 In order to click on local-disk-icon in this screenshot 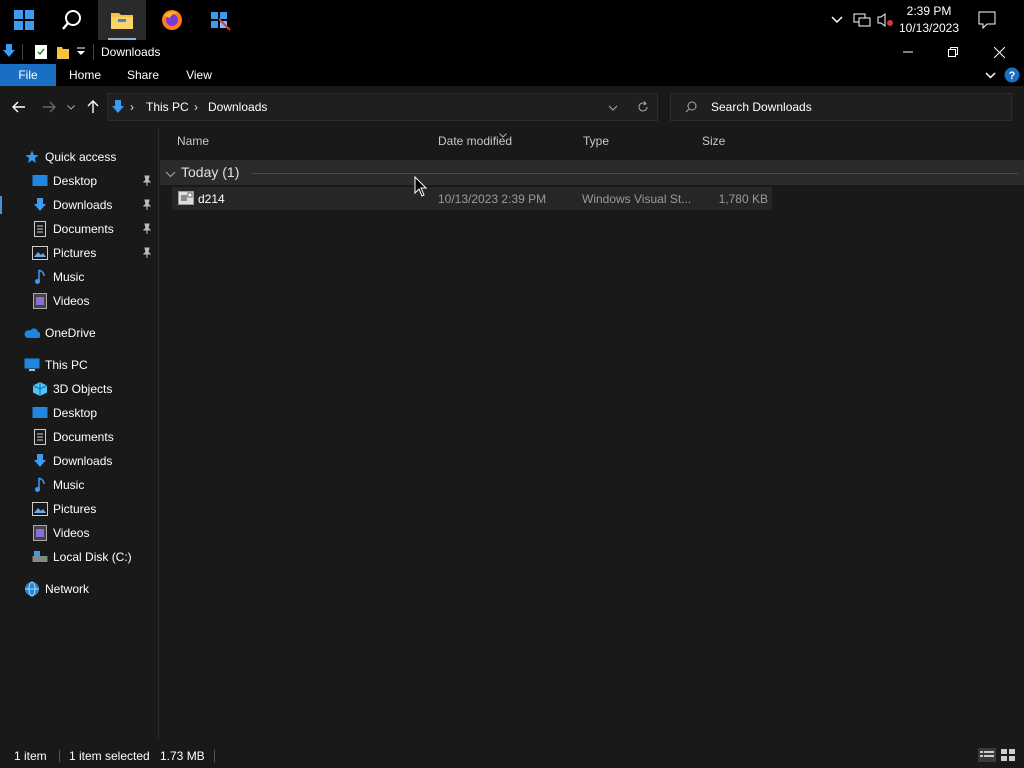, I will do `click(40, 557)`.